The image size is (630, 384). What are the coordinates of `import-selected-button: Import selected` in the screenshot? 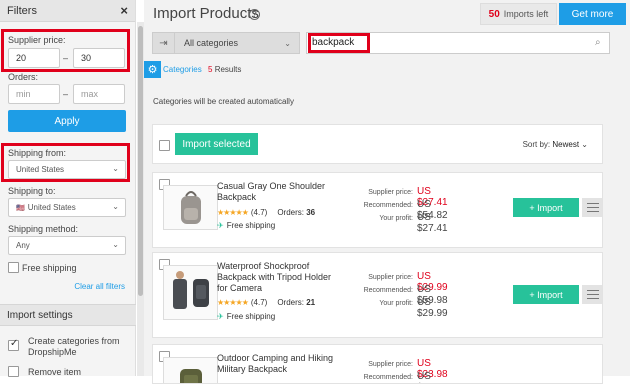 It's located at (216, 144).